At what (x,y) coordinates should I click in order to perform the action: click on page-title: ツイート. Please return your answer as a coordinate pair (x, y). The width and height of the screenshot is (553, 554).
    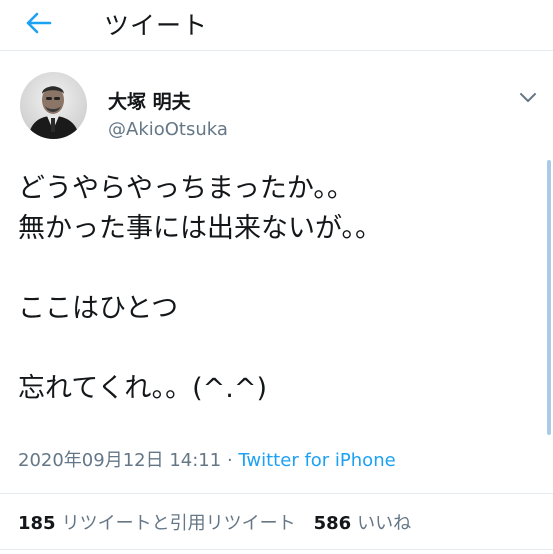
    Looking at the image, I should click on (156, 25).